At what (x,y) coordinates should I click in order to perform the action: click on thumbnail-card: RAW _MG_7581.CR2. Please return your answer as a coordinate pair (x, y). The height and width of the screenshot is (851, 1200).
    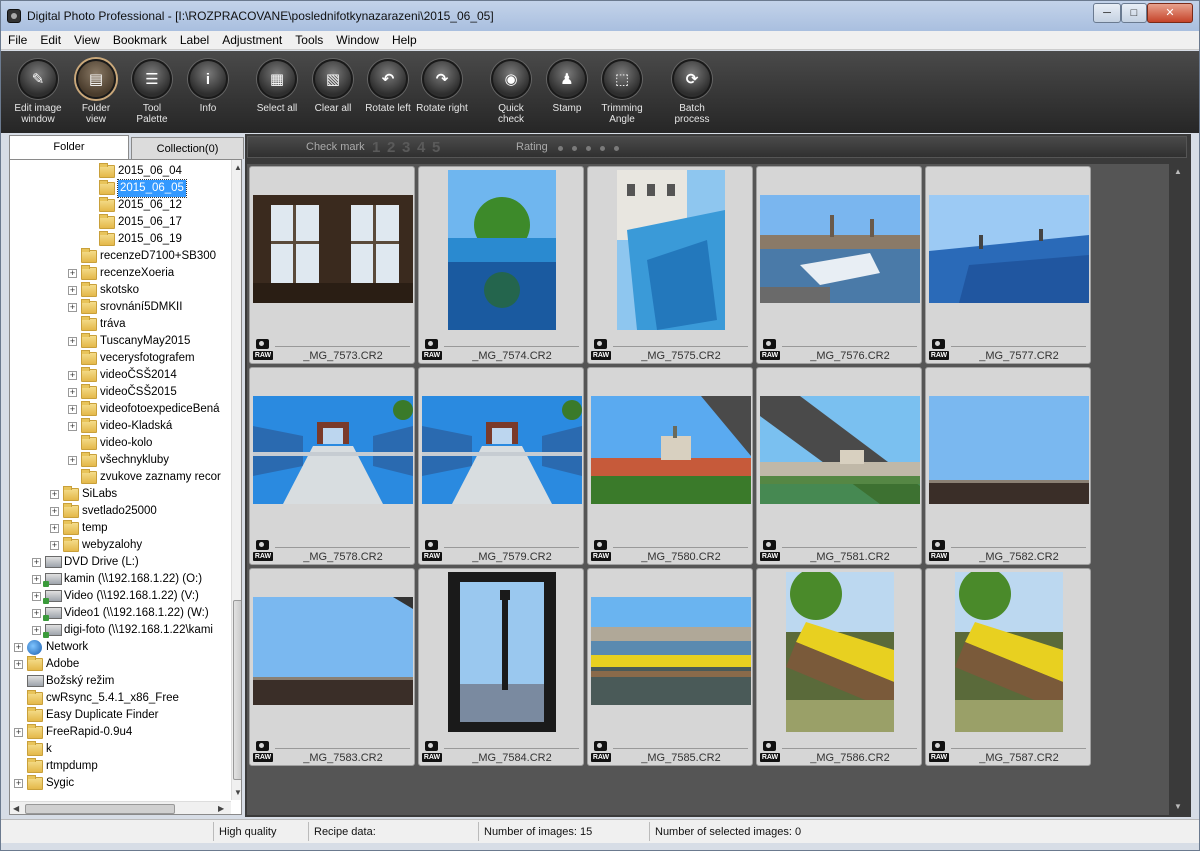
    Looking at the image, I should click on (839, 466).